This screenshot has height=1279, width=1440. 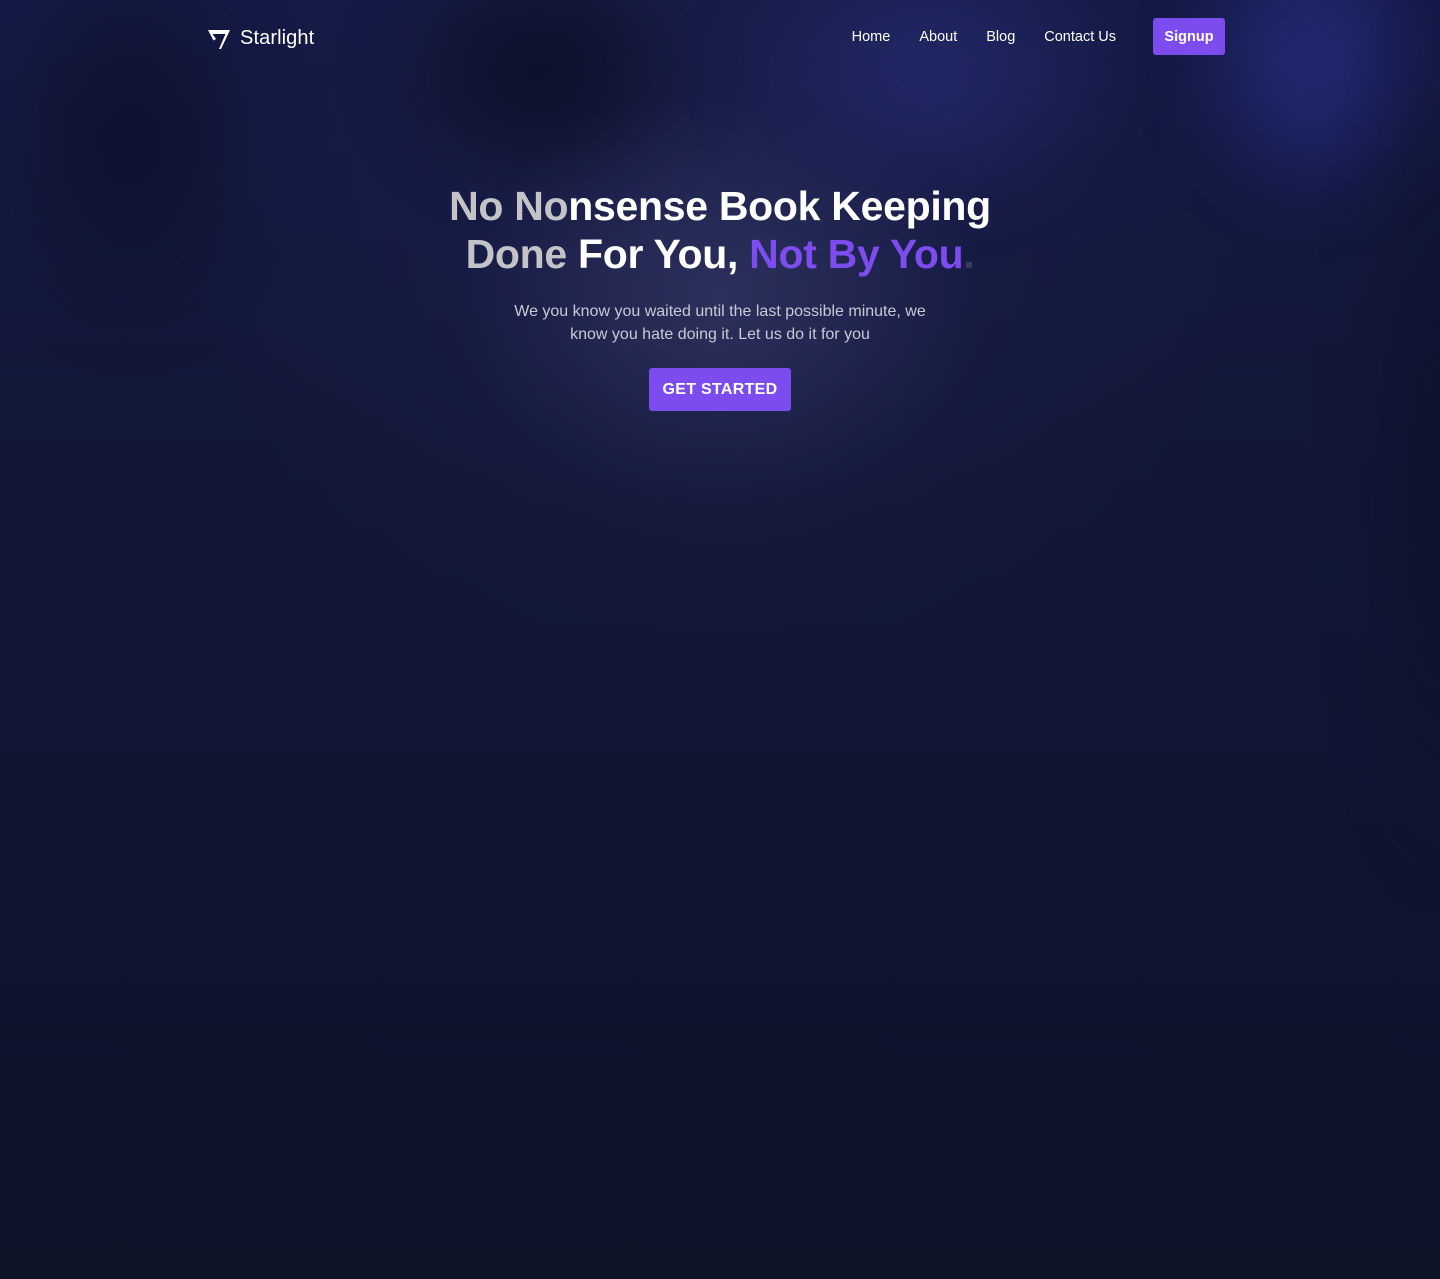 What do you see at coordinates (277, 38) in the screenshot?
I see `brand-name: Starlight` at bounding box center [277, 38].